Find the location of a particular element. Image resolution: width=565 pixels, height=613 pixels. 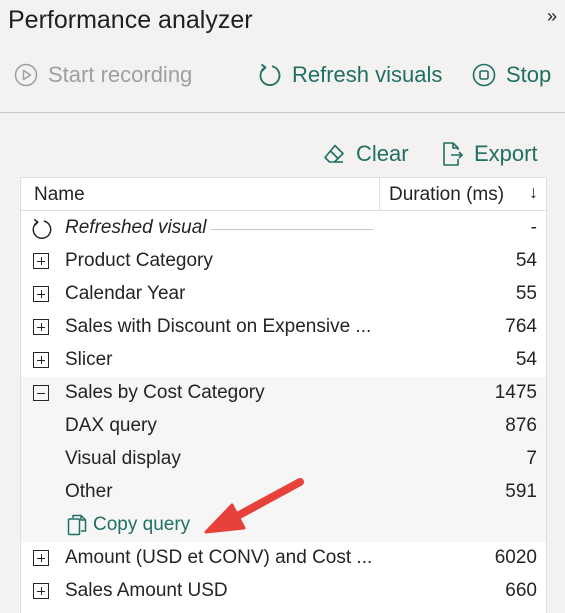

row-duration: 55 is located at coordinates (526, 293).